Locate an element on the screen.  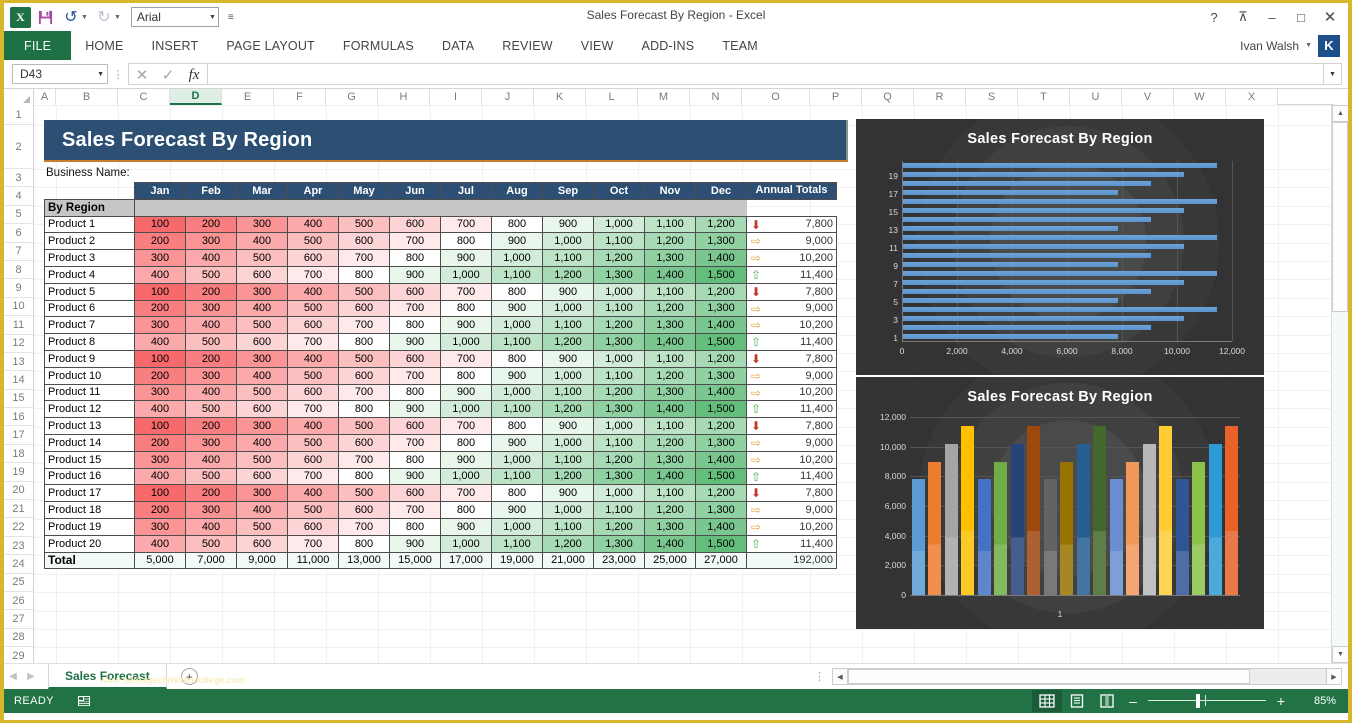
scroll-up-icon: ▲ is located at coordinates (1340, 113).